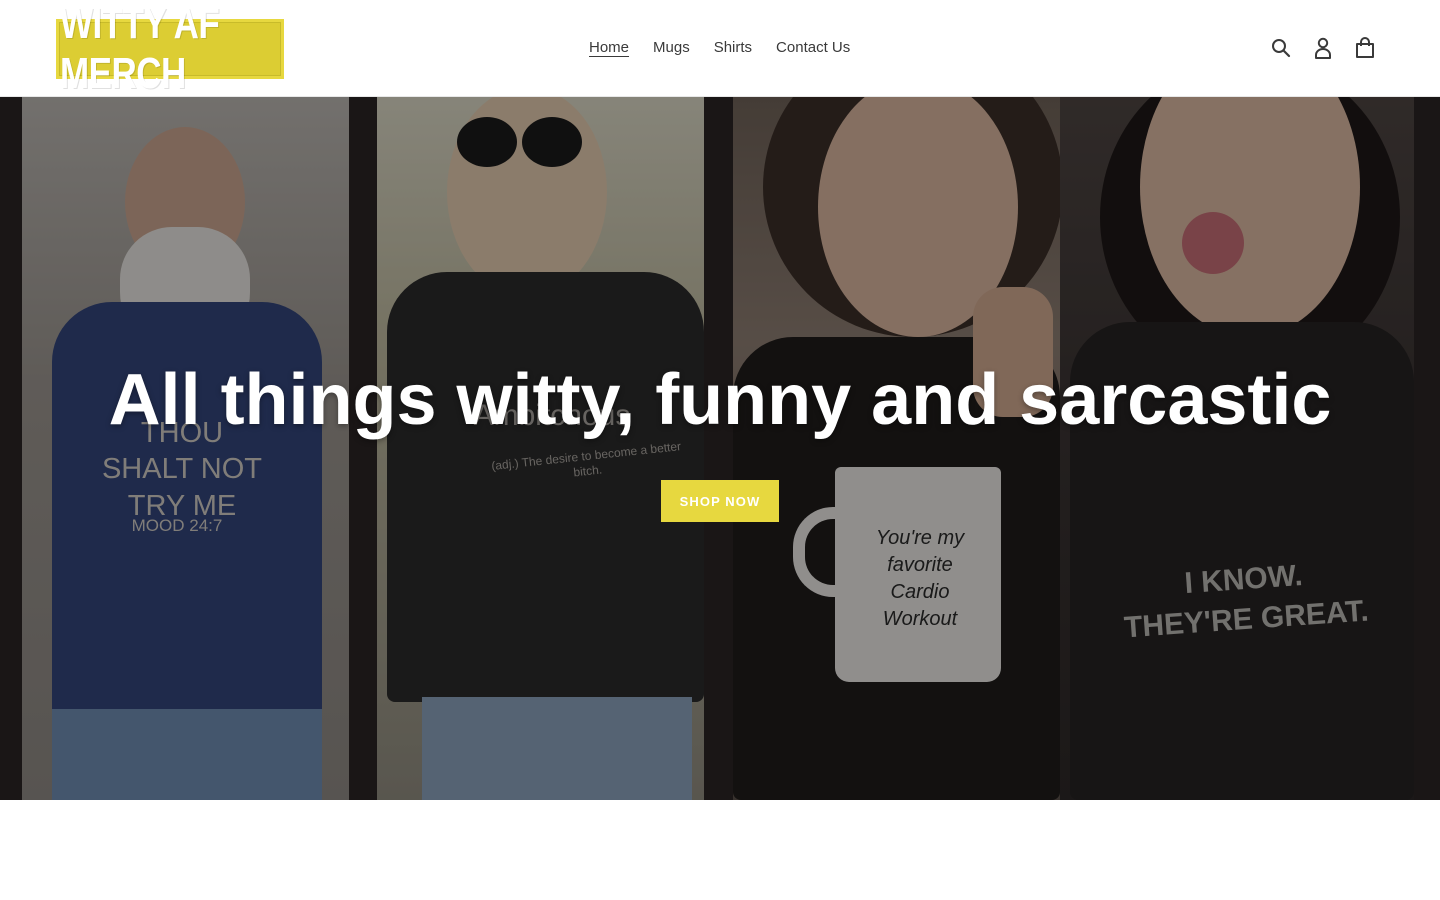 This screenshot has height=900, width=1440. I want to click on account-icon, so click(1323, 48).